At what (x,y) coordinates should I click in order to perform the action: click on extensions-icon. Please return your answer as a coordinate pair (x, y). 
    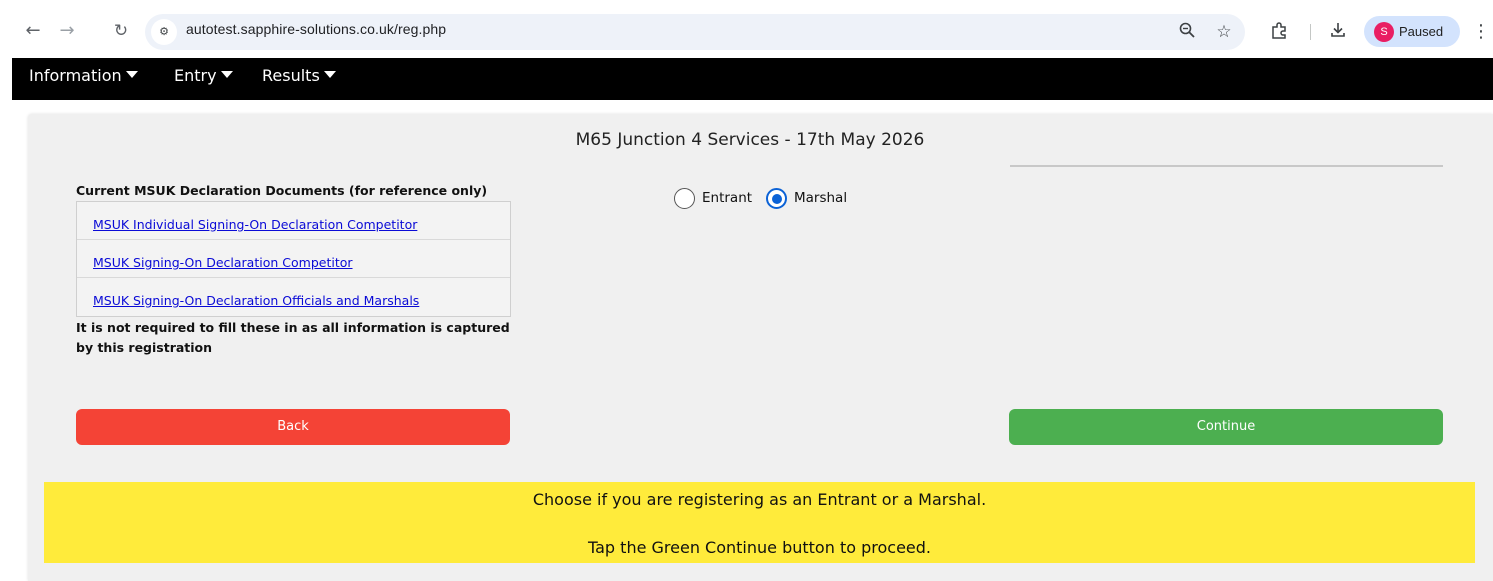
    Looking at the image, I should click on (1279, 32).